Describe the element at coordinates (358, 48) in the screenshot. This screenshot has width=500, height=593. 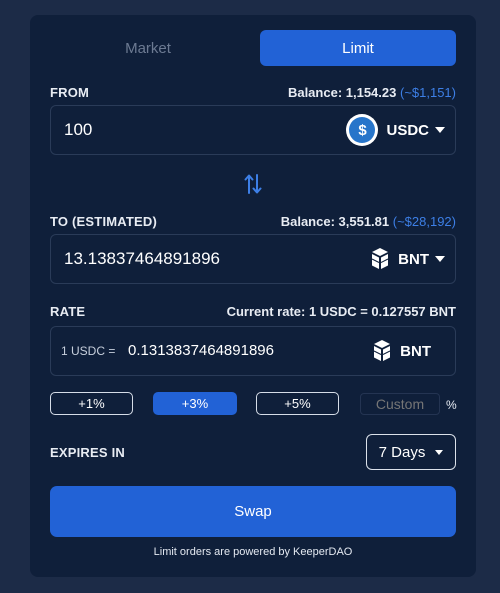
I see `tab-limit: Limit` at that location.